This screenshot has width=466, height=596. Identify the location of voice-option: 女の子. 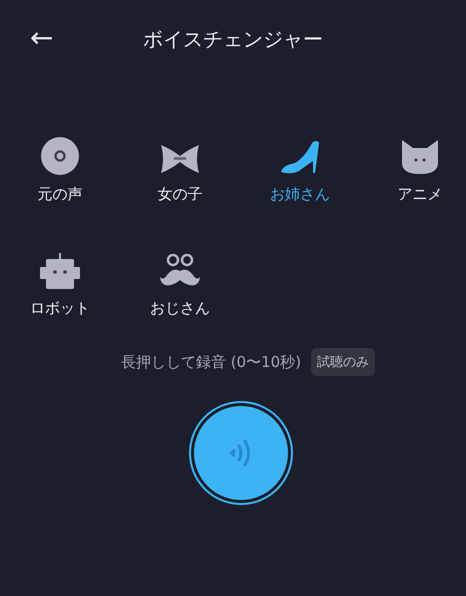
(180, 156).